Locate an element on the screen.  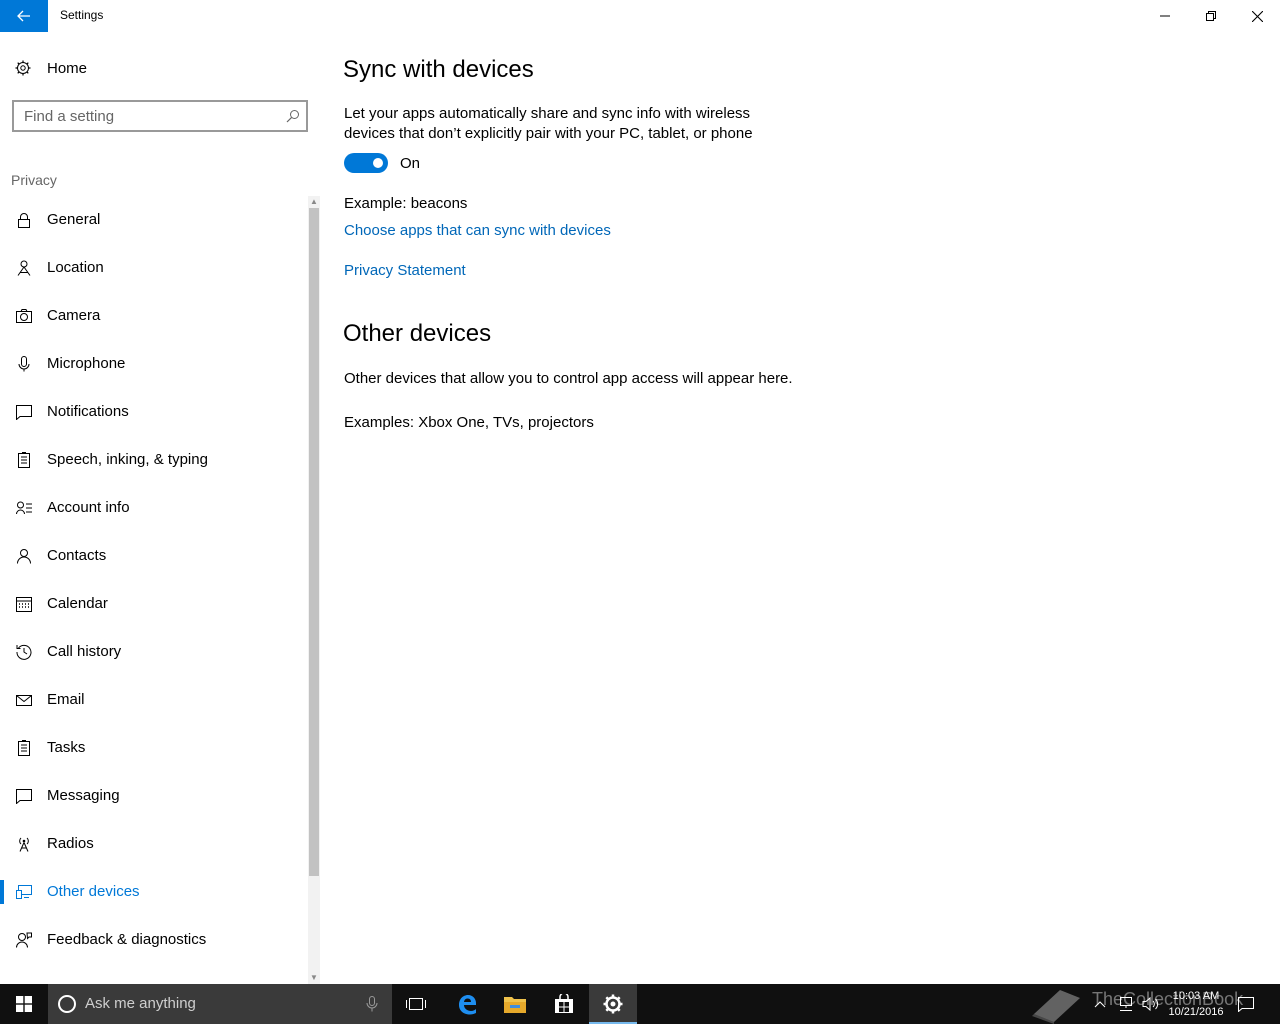
cortana-search-box: Ask me anything is located at coordinates (220, 1004).